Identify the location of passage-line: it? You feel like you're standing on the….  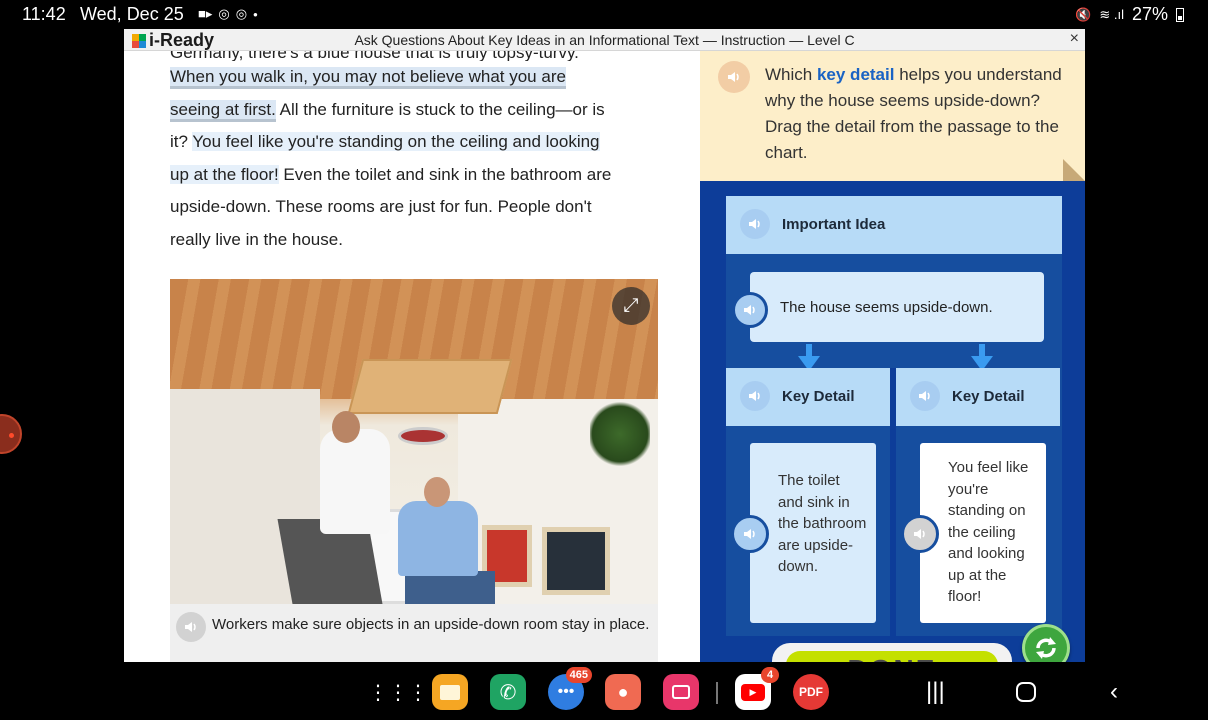
(420, 142).